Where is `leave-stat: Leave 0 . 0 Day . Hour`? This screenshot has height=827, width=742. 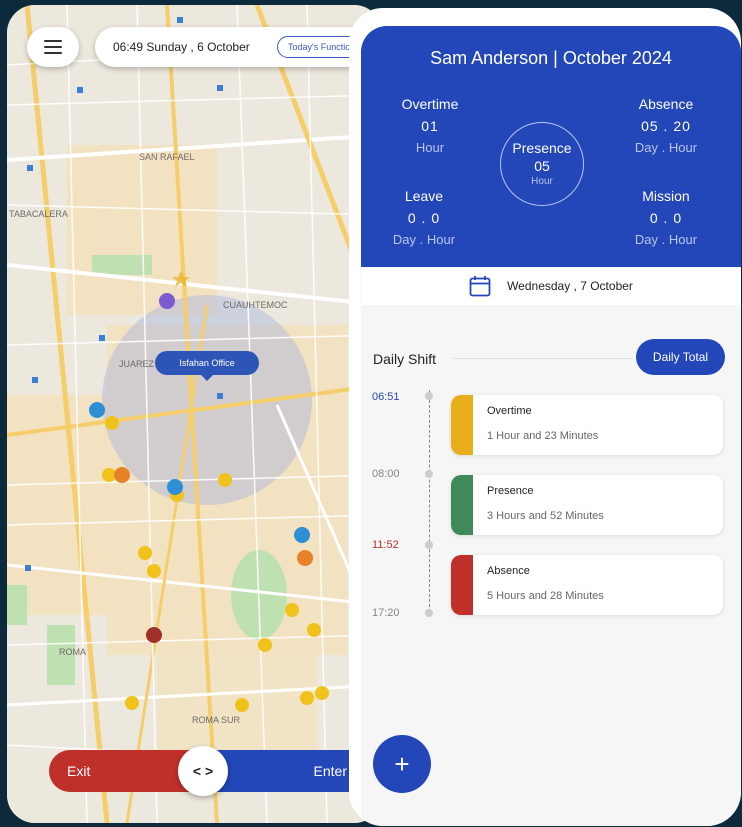 leave-stat: Leave 0 . 0 Day . Hour is located at coordinates (424, 217).